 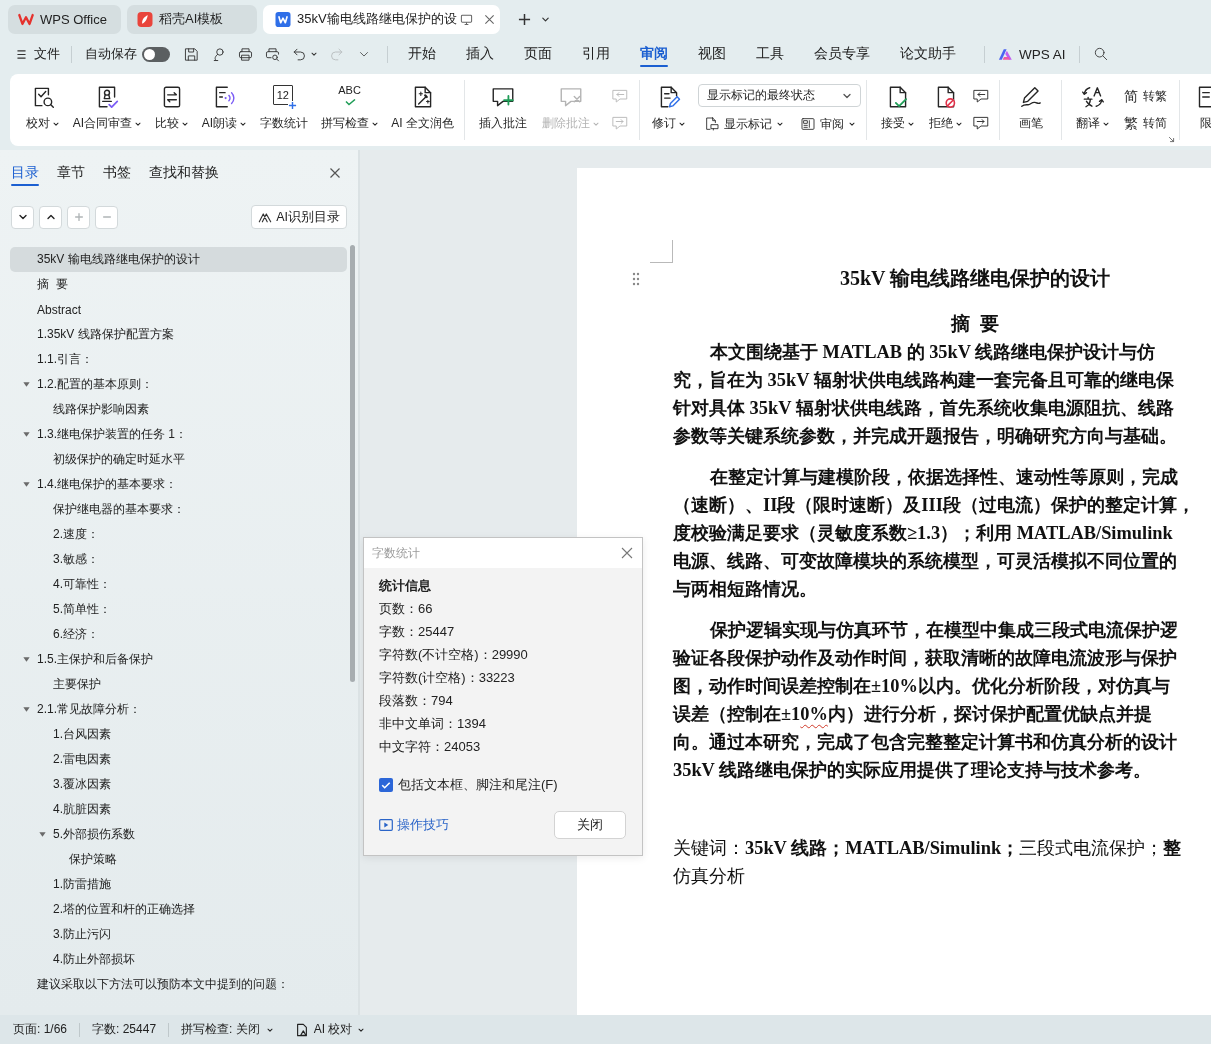 I want to click on outline-item: 1.台风因素, so click(x=178, y=734).